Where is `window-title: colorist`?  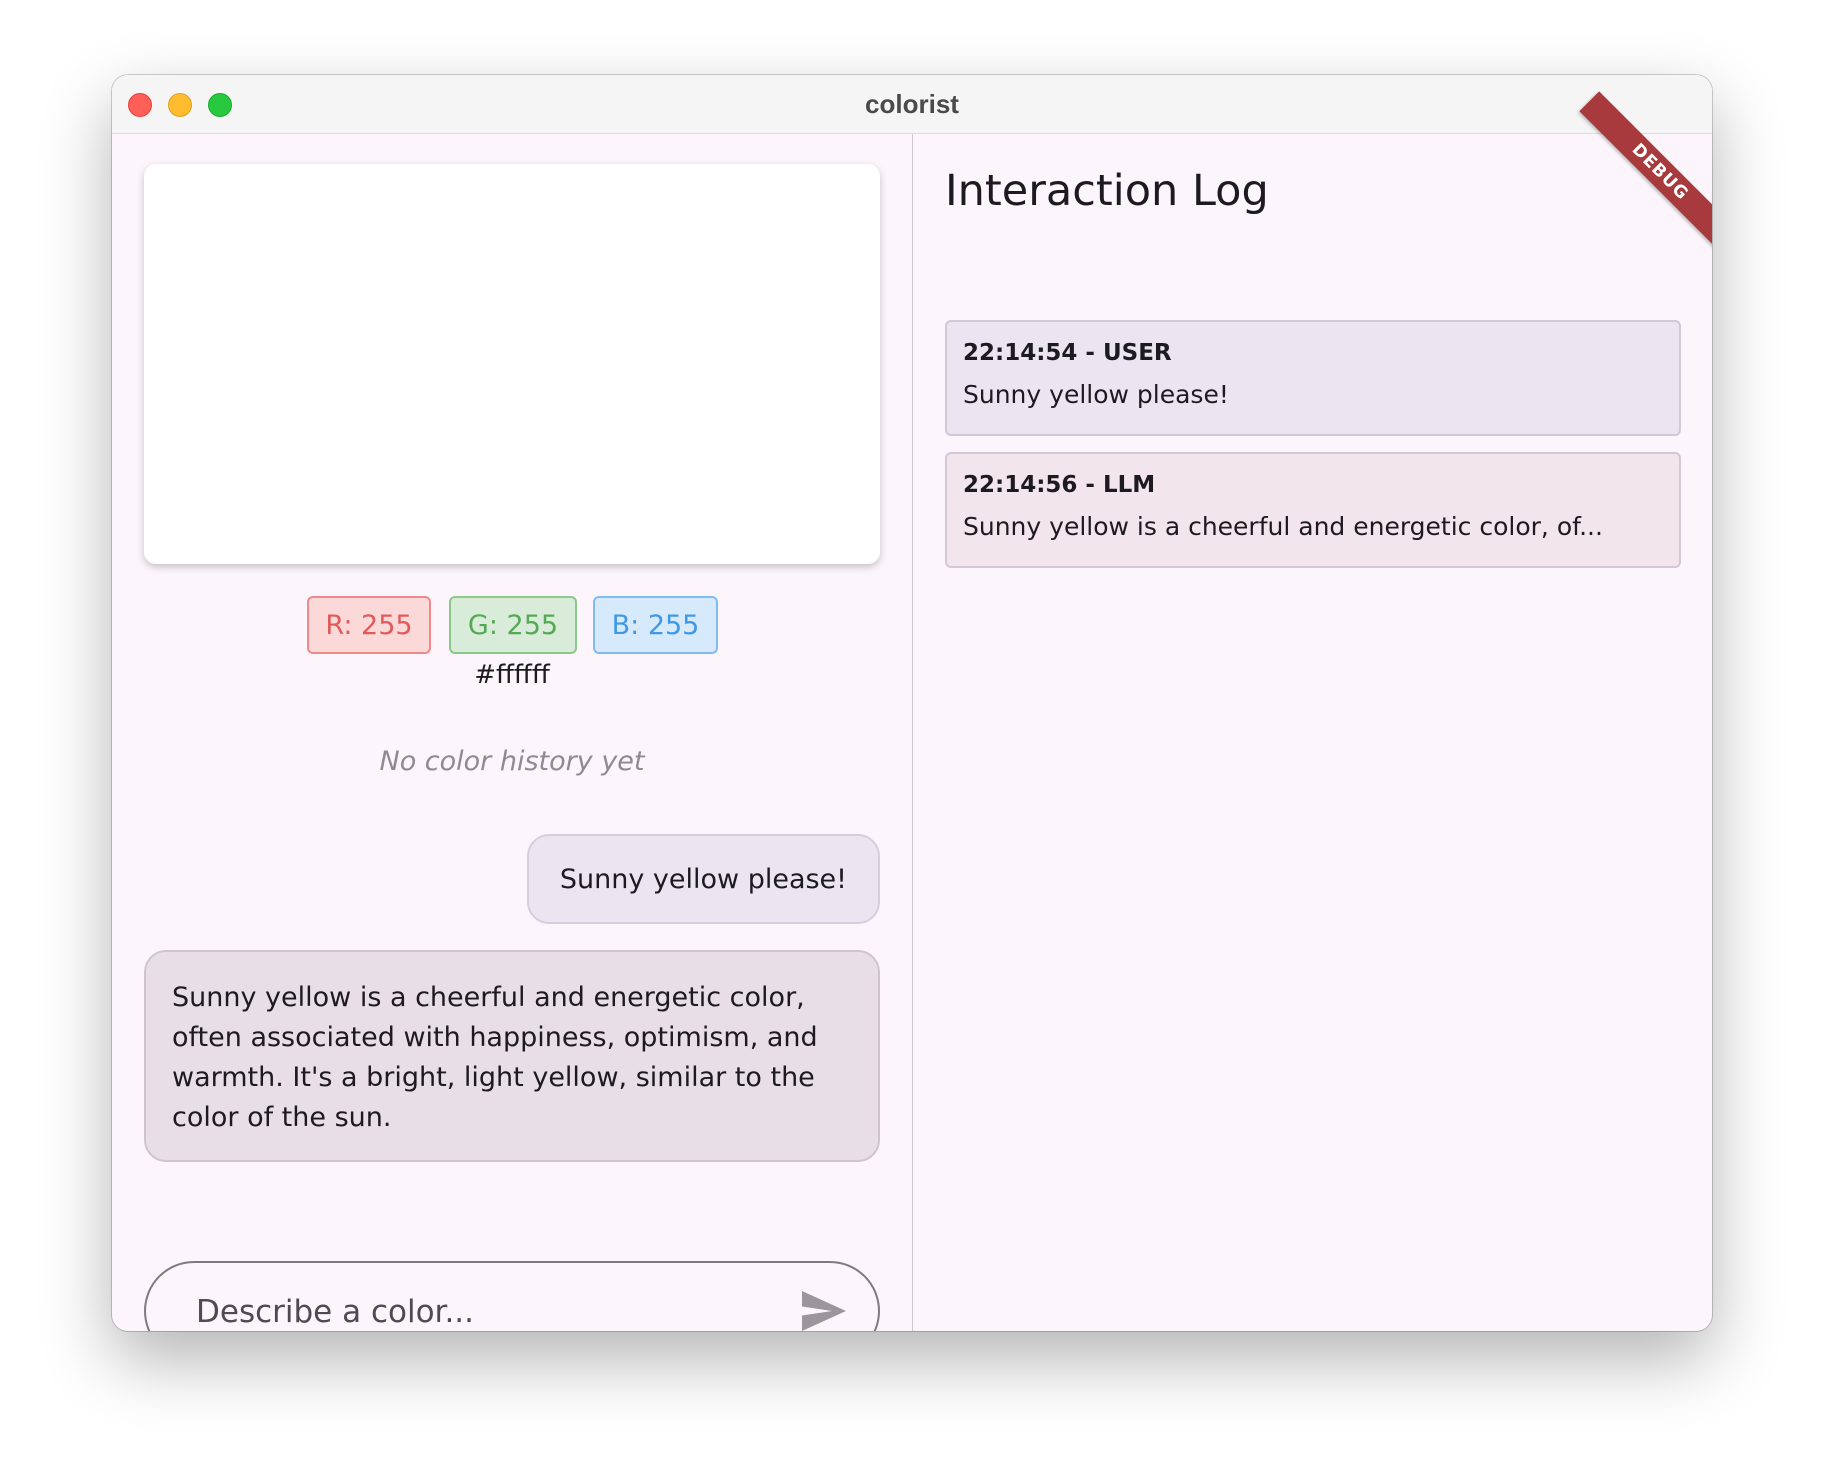 window-title: colorist is located at coordinates (912, 104).